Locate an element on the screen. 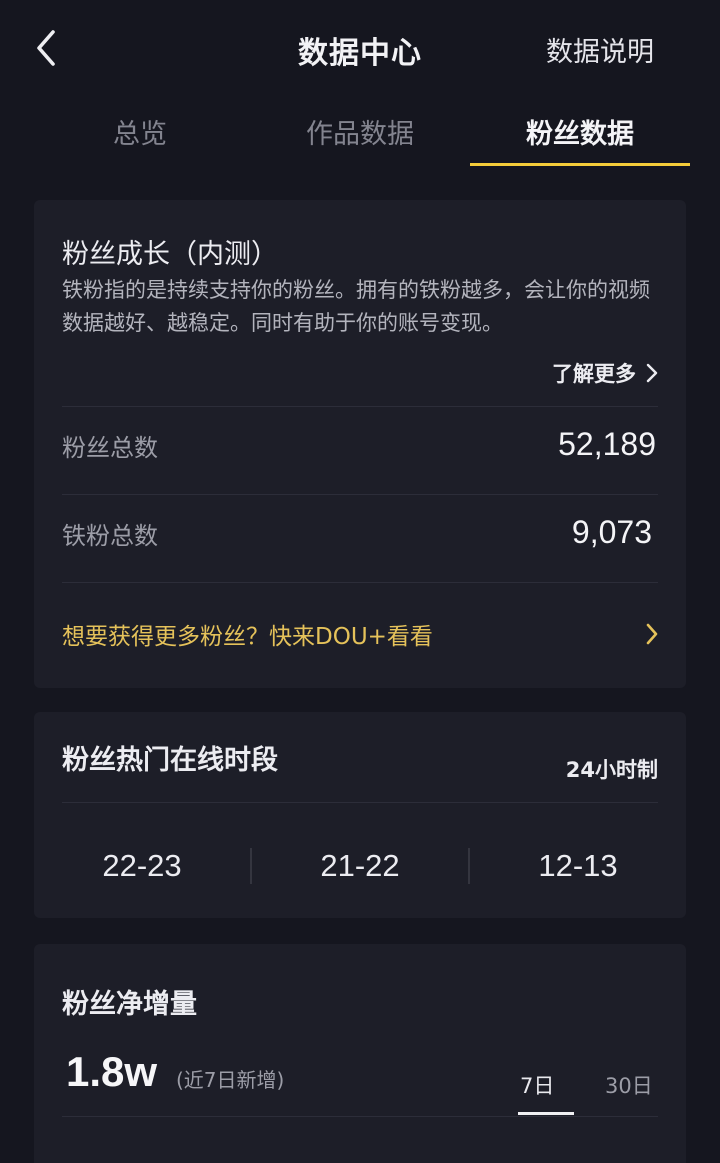 This screenshot has width=720, height=1163. learn-more-link: 了解更多 is located at coordinates (605, 373).